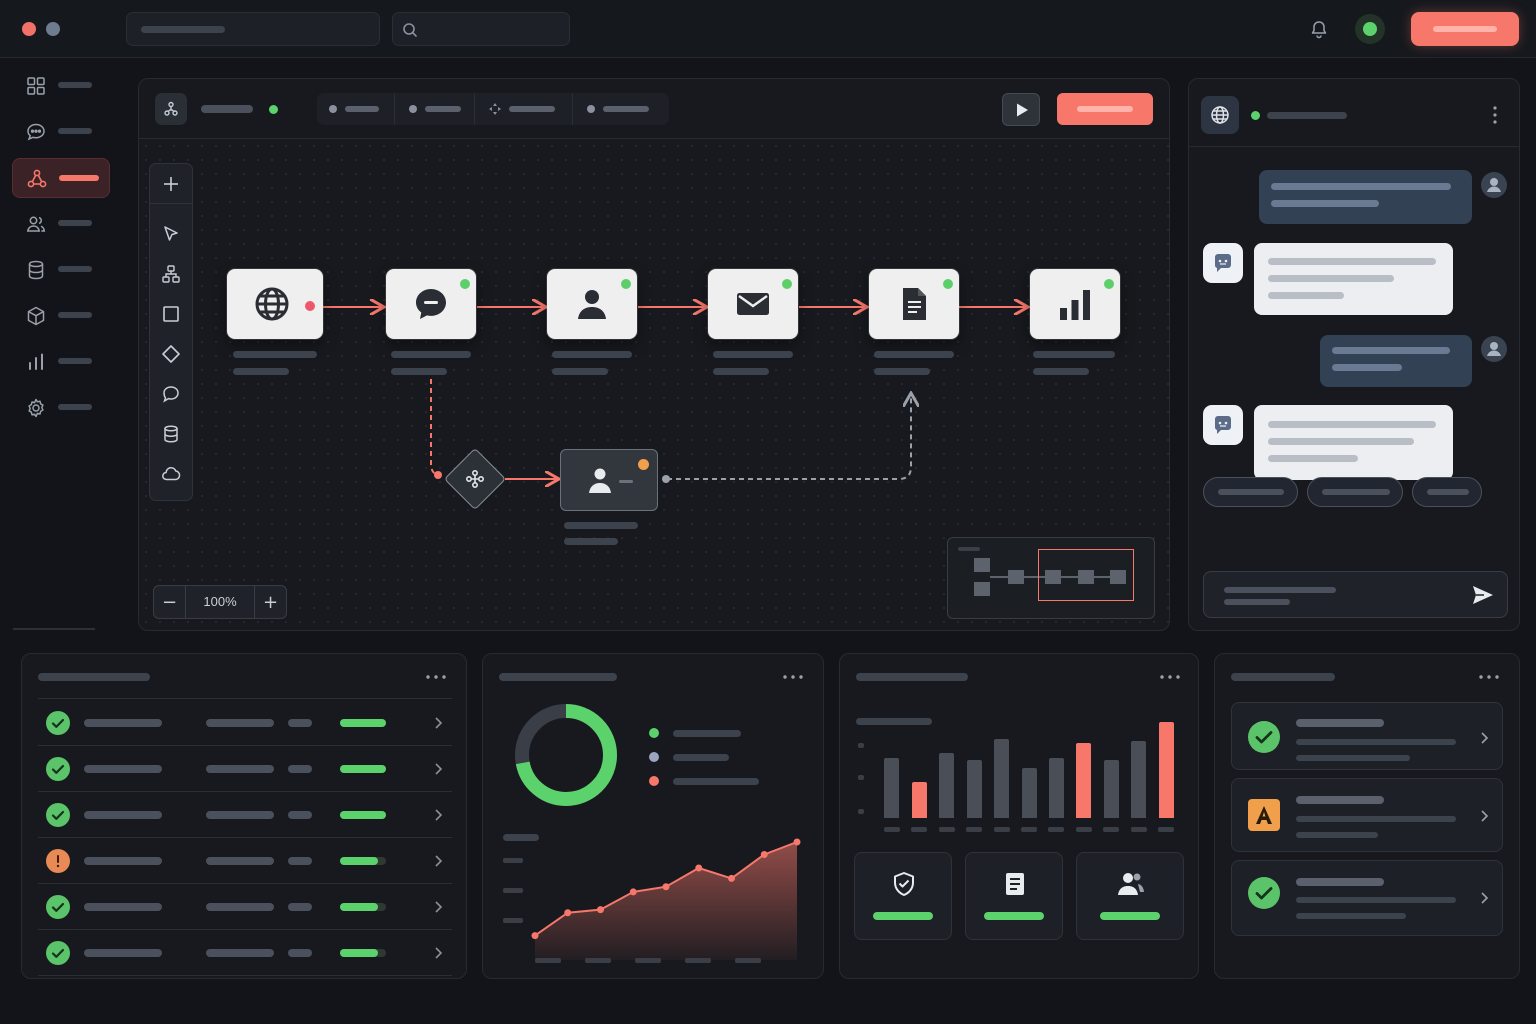  I want to click on zoom-in-button: +, so click(270, 602).